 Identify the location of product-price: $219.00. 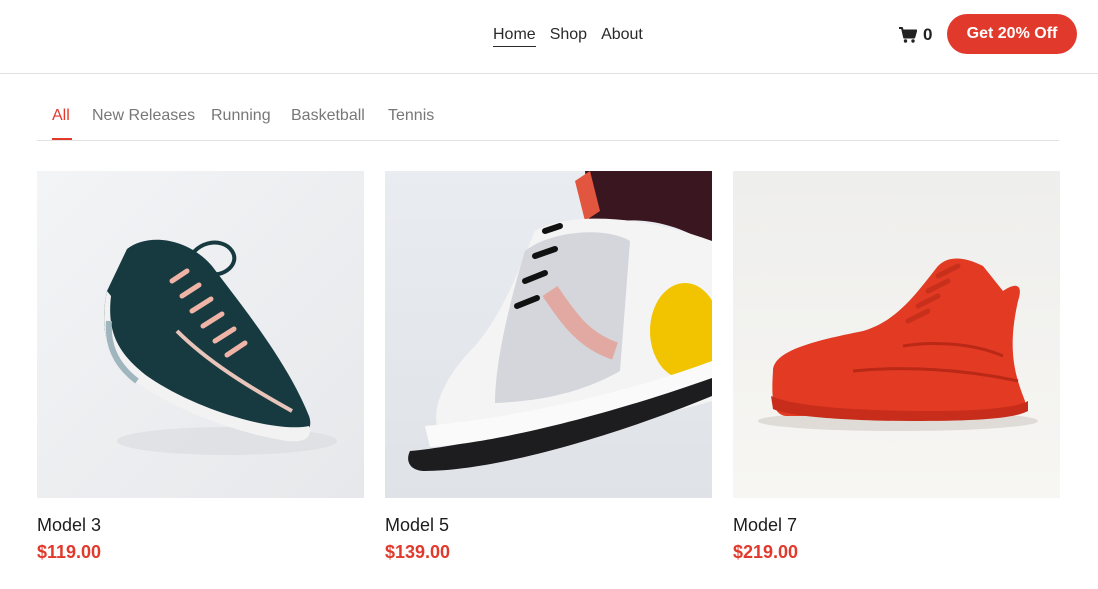
(766, 552).